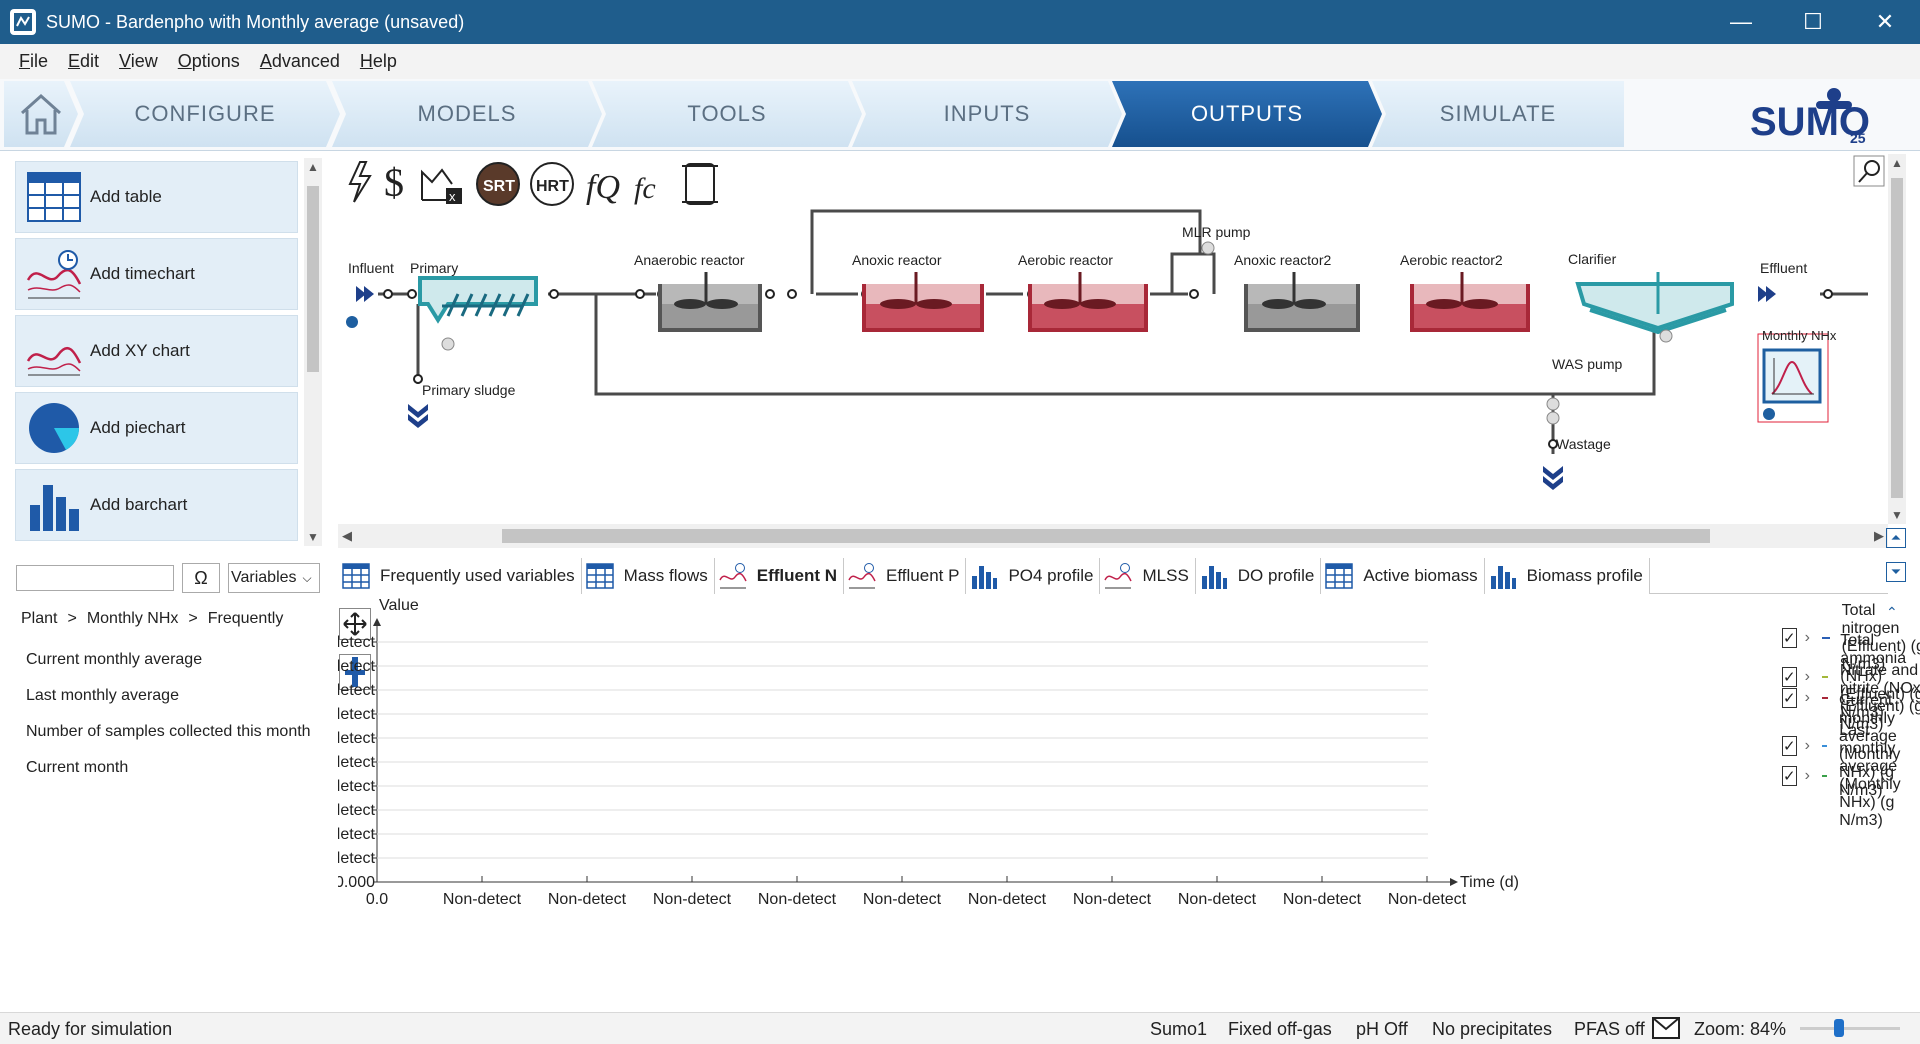  I want to click on aerobic-reactor, so click(1088, 302).